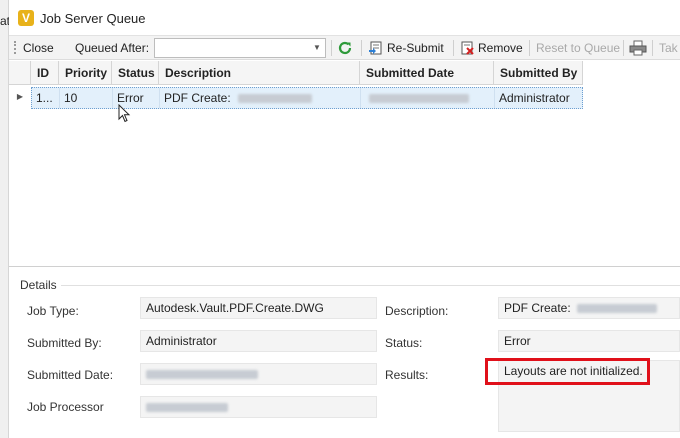 This screenshot has height=438, width=680. Describe the element at coordinates (467, 48) in the screenshot. I see `remove-icon` at that location.